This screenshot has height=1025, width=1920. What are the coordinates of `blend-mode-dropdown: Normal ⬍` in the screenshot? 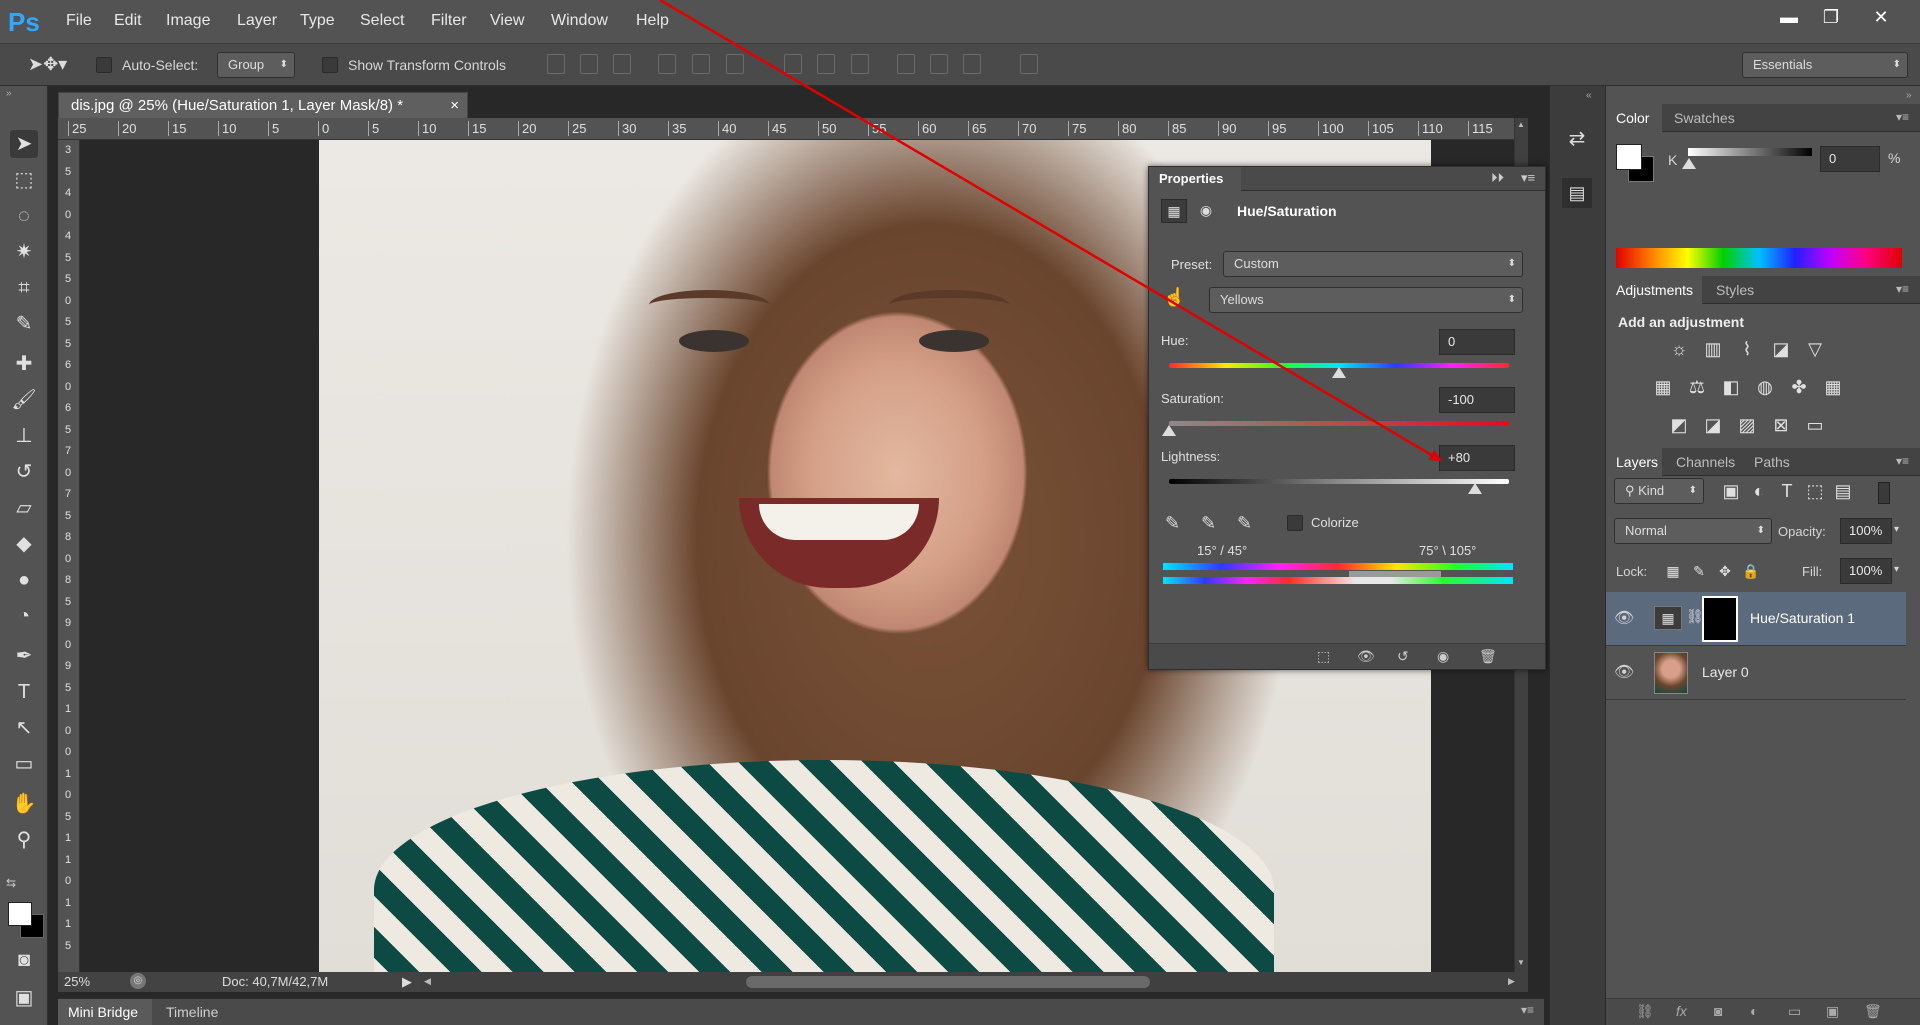 It's located at (1693, 531).